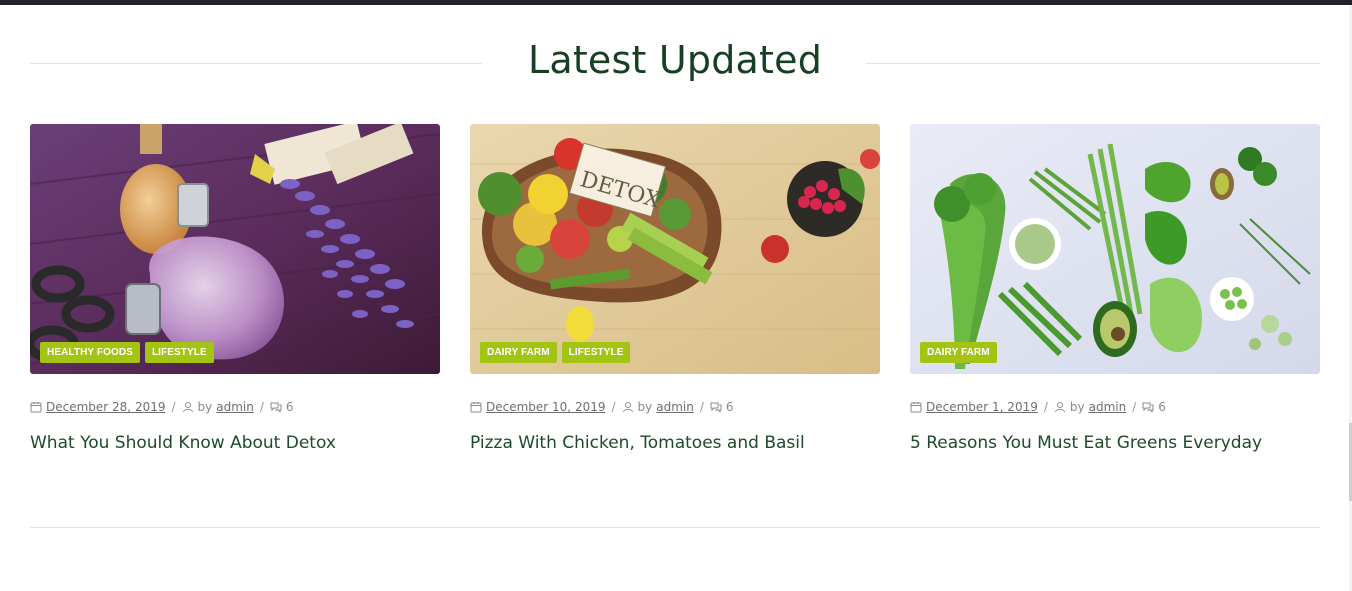 Image resolution: width=1352 pixels, height=591 pixels. I want to click on post-date-link: December 10, 2019, so click(545, 407).